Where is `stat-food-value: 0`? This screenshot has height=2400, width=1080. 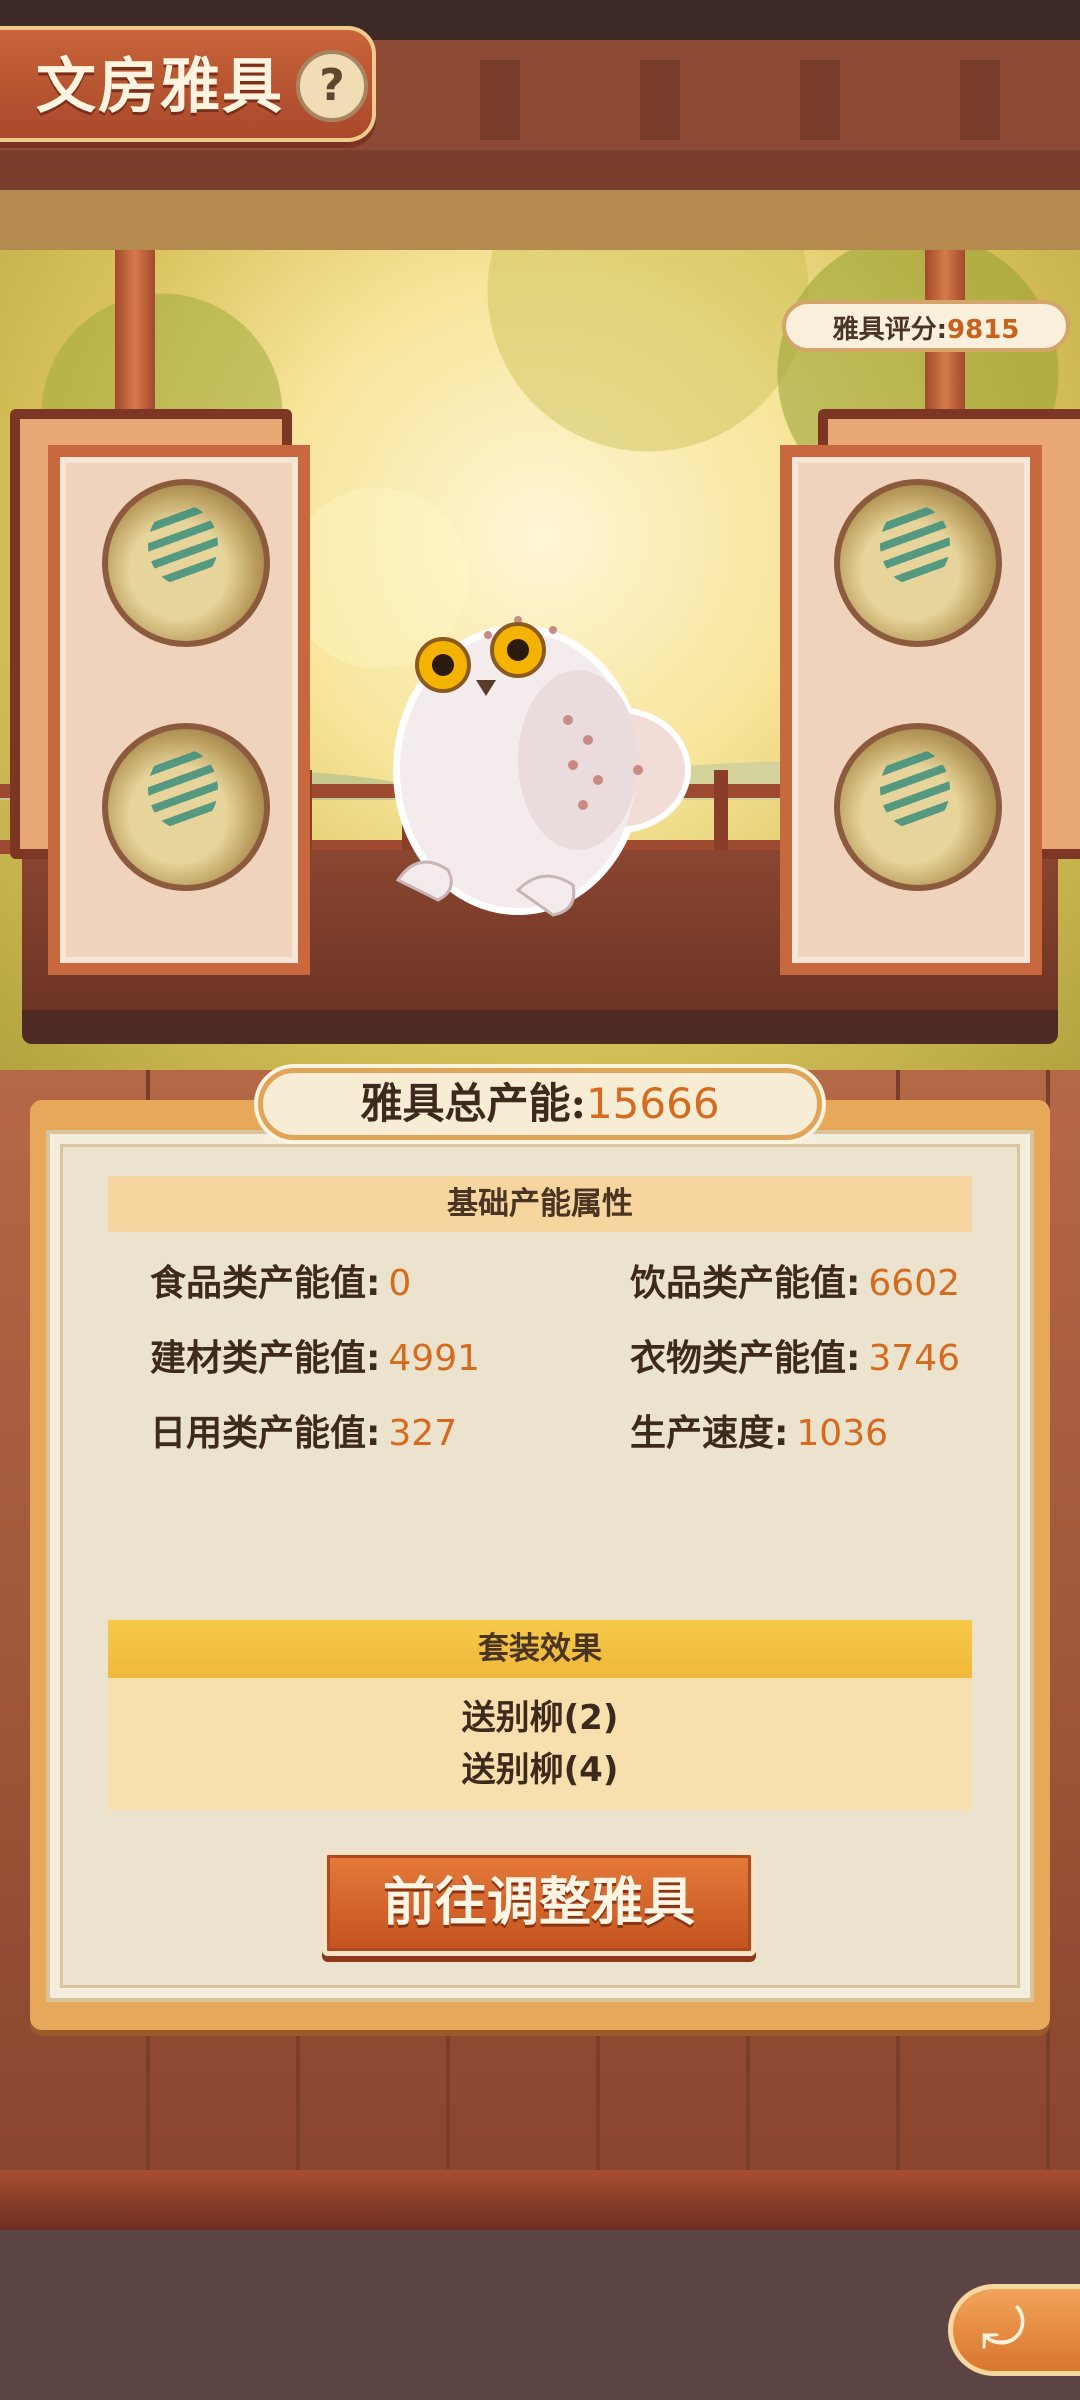 stat-food-value: 0 is located at coordinates (400, 1283).